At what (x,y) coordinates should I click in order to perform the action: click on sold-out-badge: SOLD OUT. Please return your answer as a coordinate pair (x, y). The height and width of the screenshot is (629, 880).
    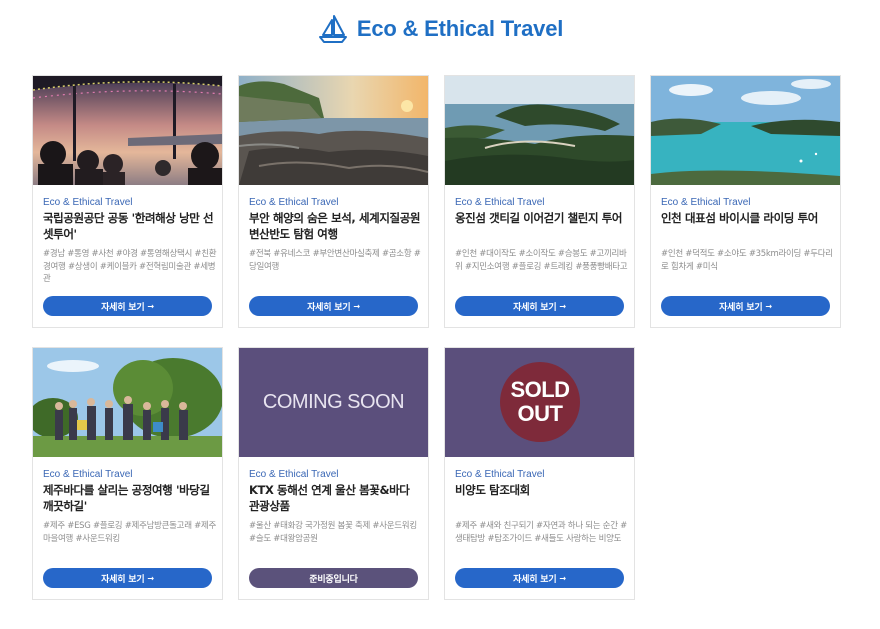
    Looking at the image, I should click on (540, 402).